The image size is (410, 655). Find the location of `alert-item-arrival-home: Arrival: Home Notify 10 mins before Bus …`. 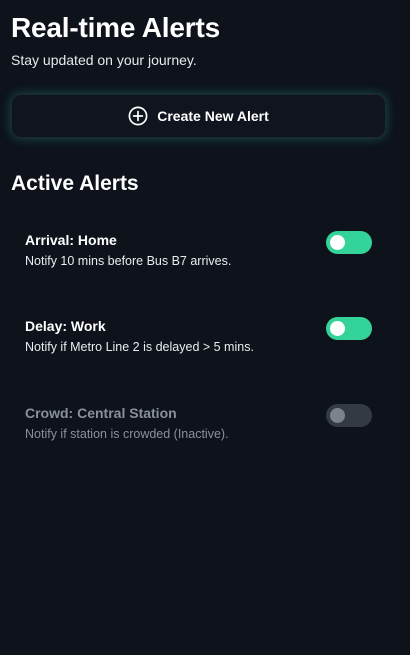

alert-item-arrival-home: Arrival: Home Notify 10 mins before Bus … is located at coordinates (198, 252).